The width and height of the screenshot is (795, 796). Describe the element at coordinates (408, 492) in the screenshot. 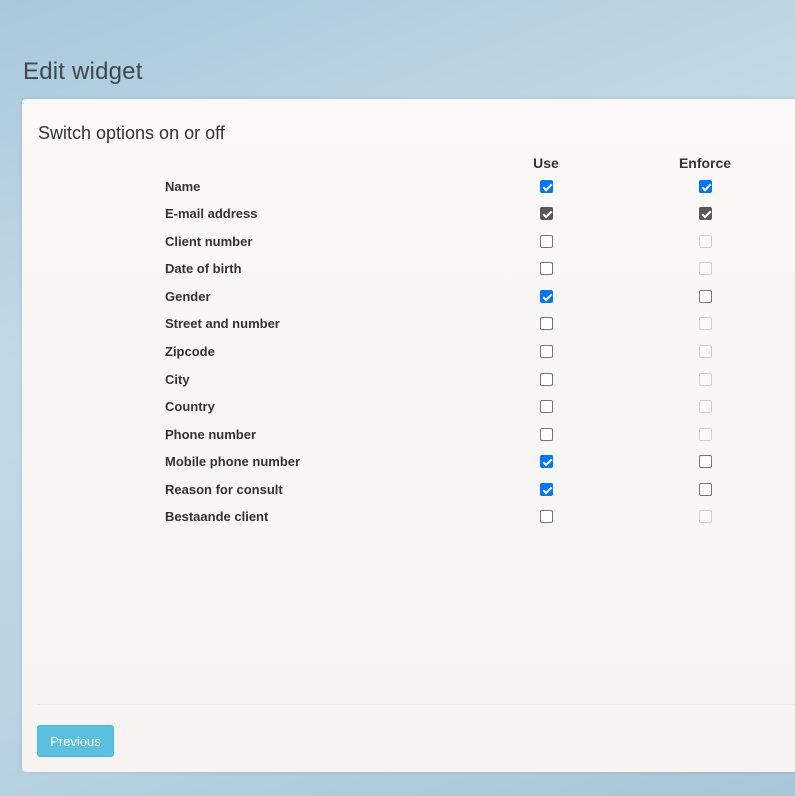

I see `option-row: Reason for consult` at that location.